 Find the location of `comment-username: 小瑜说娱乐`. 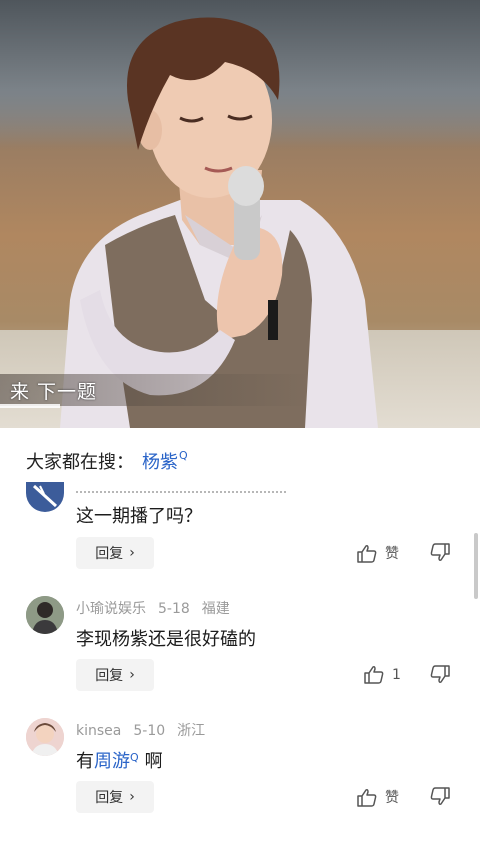

comment-username: 小瑜说娱乐 is located at coordinates (111, 609).